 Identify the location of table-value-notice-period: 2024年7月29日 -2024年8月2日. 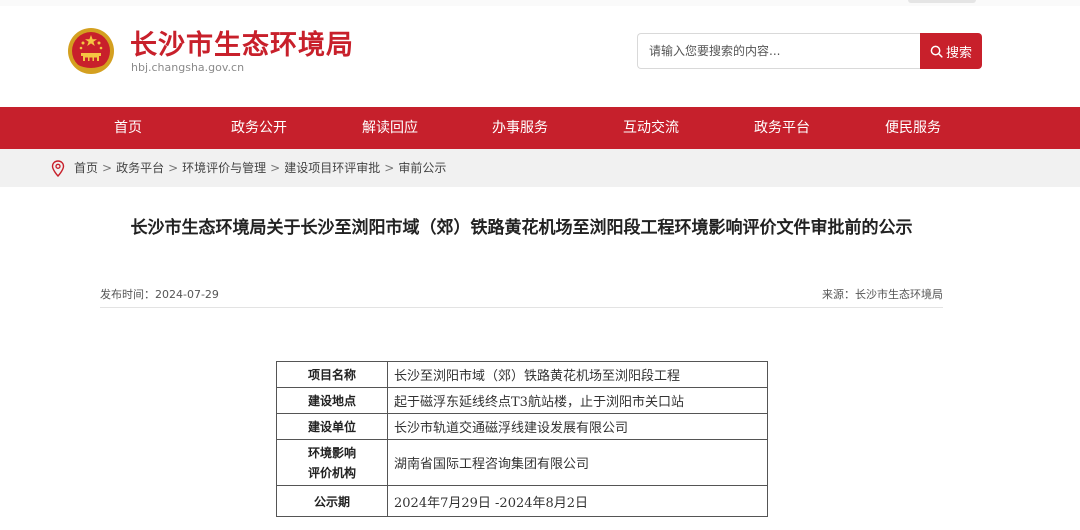
(577, 501).